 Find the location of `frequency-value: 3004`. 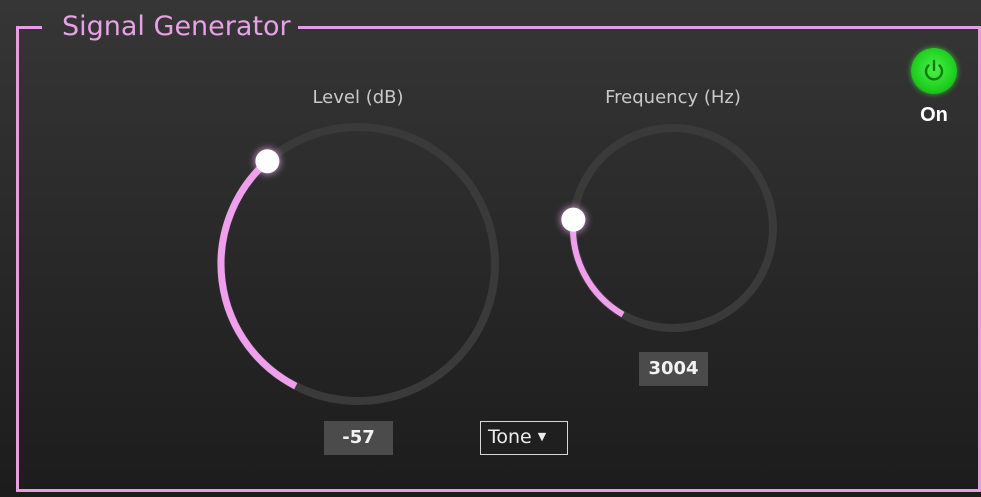

frequency-value: 3004 is located at coordinates (673, 369).